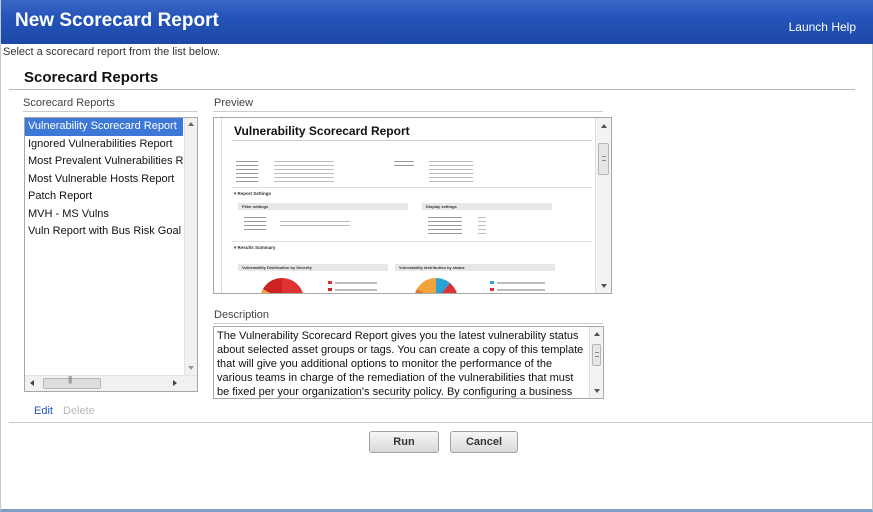  Describe the element at coordinates (408, 323) in the screenshot. I see `description-header-divider` at that location.